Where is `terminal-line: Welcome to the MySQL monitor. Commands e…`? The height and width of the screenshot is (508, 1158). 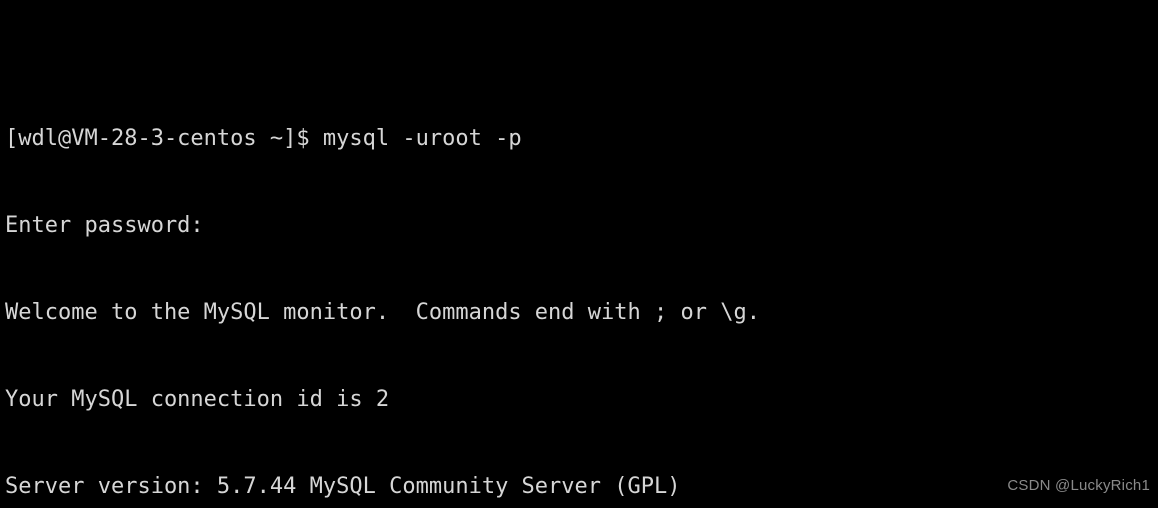 terminal-line: Welcome to the MySQL monitor. Commands e… is located at coordinates (382, 312).